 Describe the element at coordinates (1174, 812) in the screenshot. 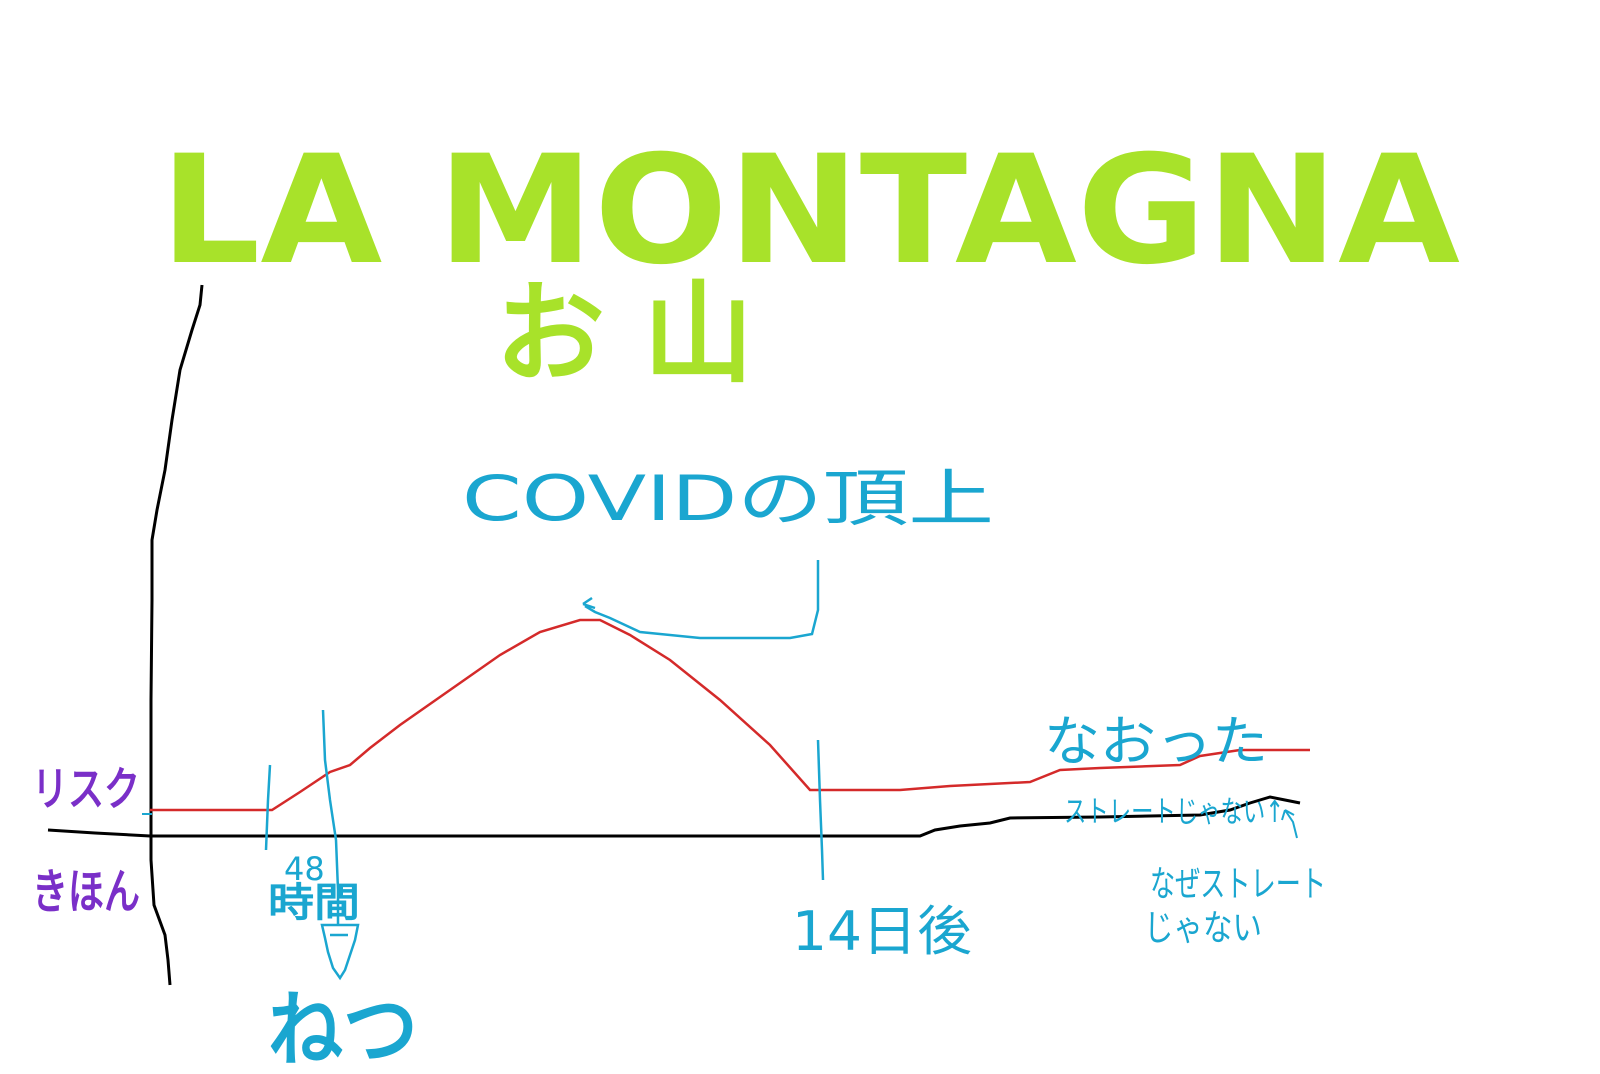

I see `not-straight-label: ストレートじゃない↑` at that location.